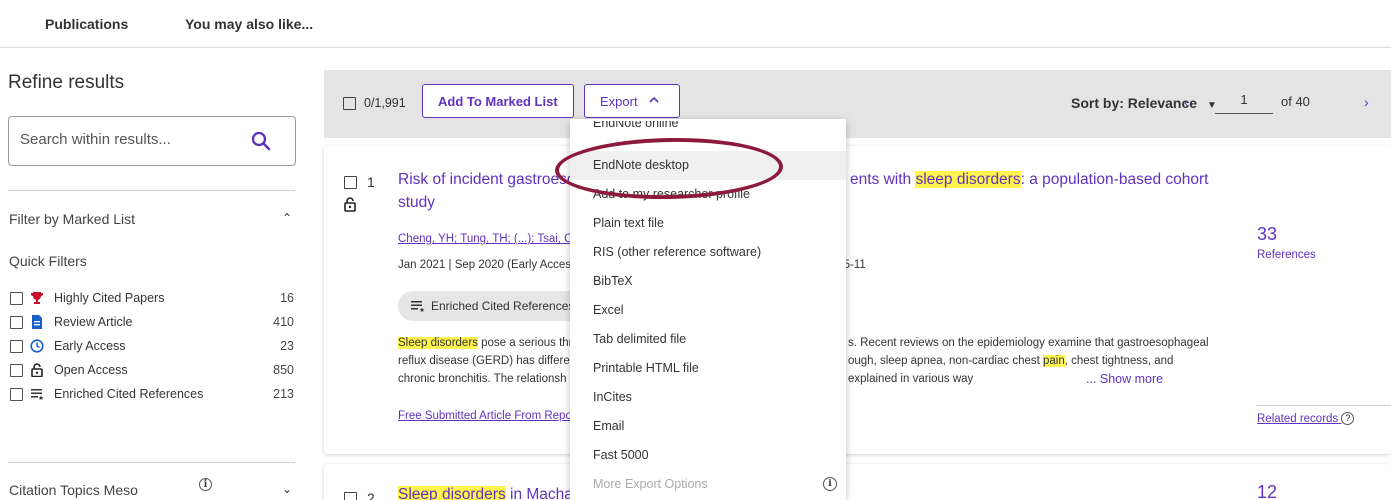  What do you see at coordinates (708, 130) in the screenshot?
I see `export-endnote-online: EndNote online` at bounding box center [708, 130].